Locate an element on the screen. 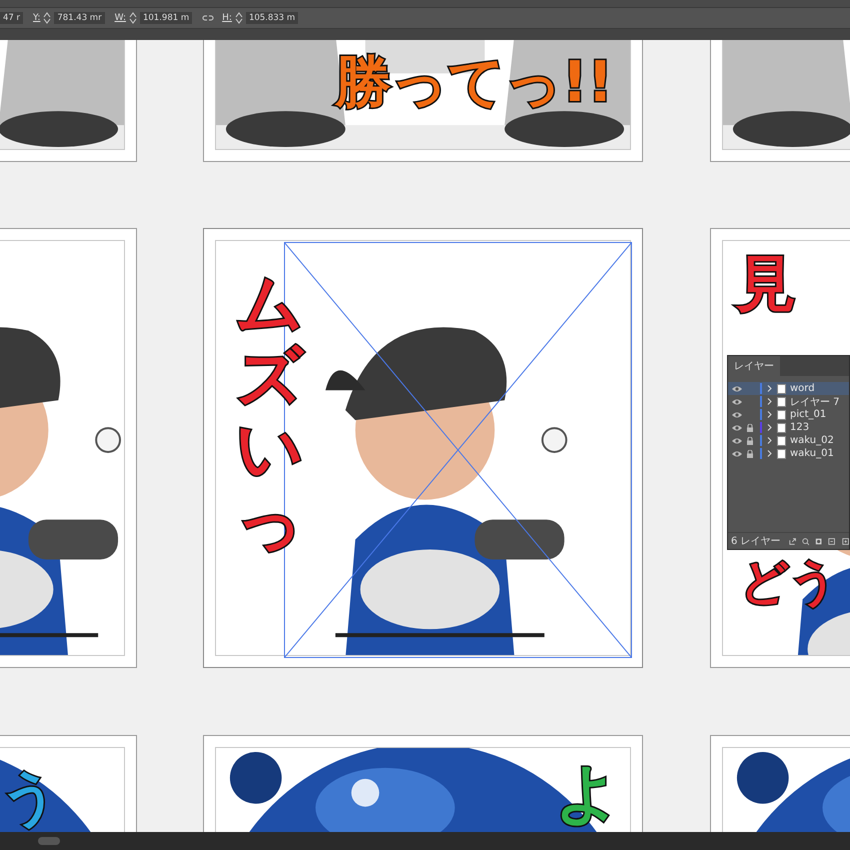 The height and width of the screenshot is (850, 850). panel-tab: レイヤー is located at coordinates (754, 366).